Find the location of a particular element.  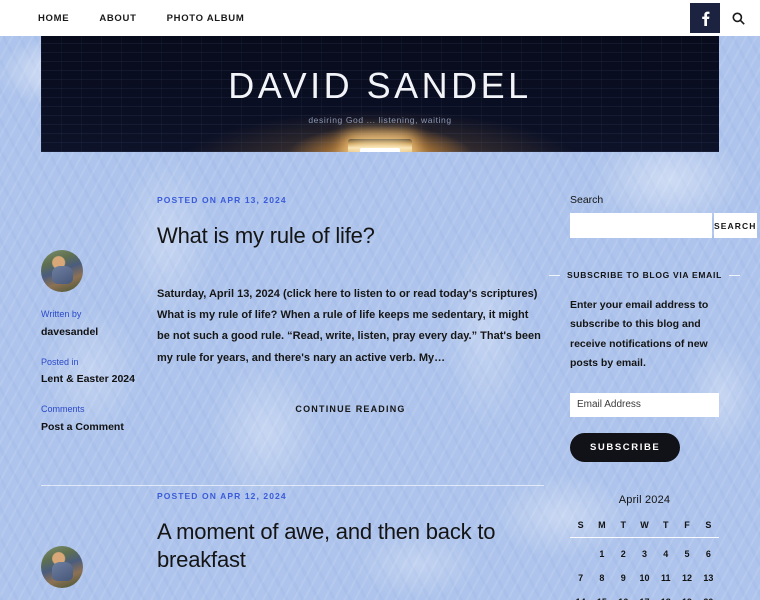

post-title: What is my rule of life? is located at coordinates (350, 236).